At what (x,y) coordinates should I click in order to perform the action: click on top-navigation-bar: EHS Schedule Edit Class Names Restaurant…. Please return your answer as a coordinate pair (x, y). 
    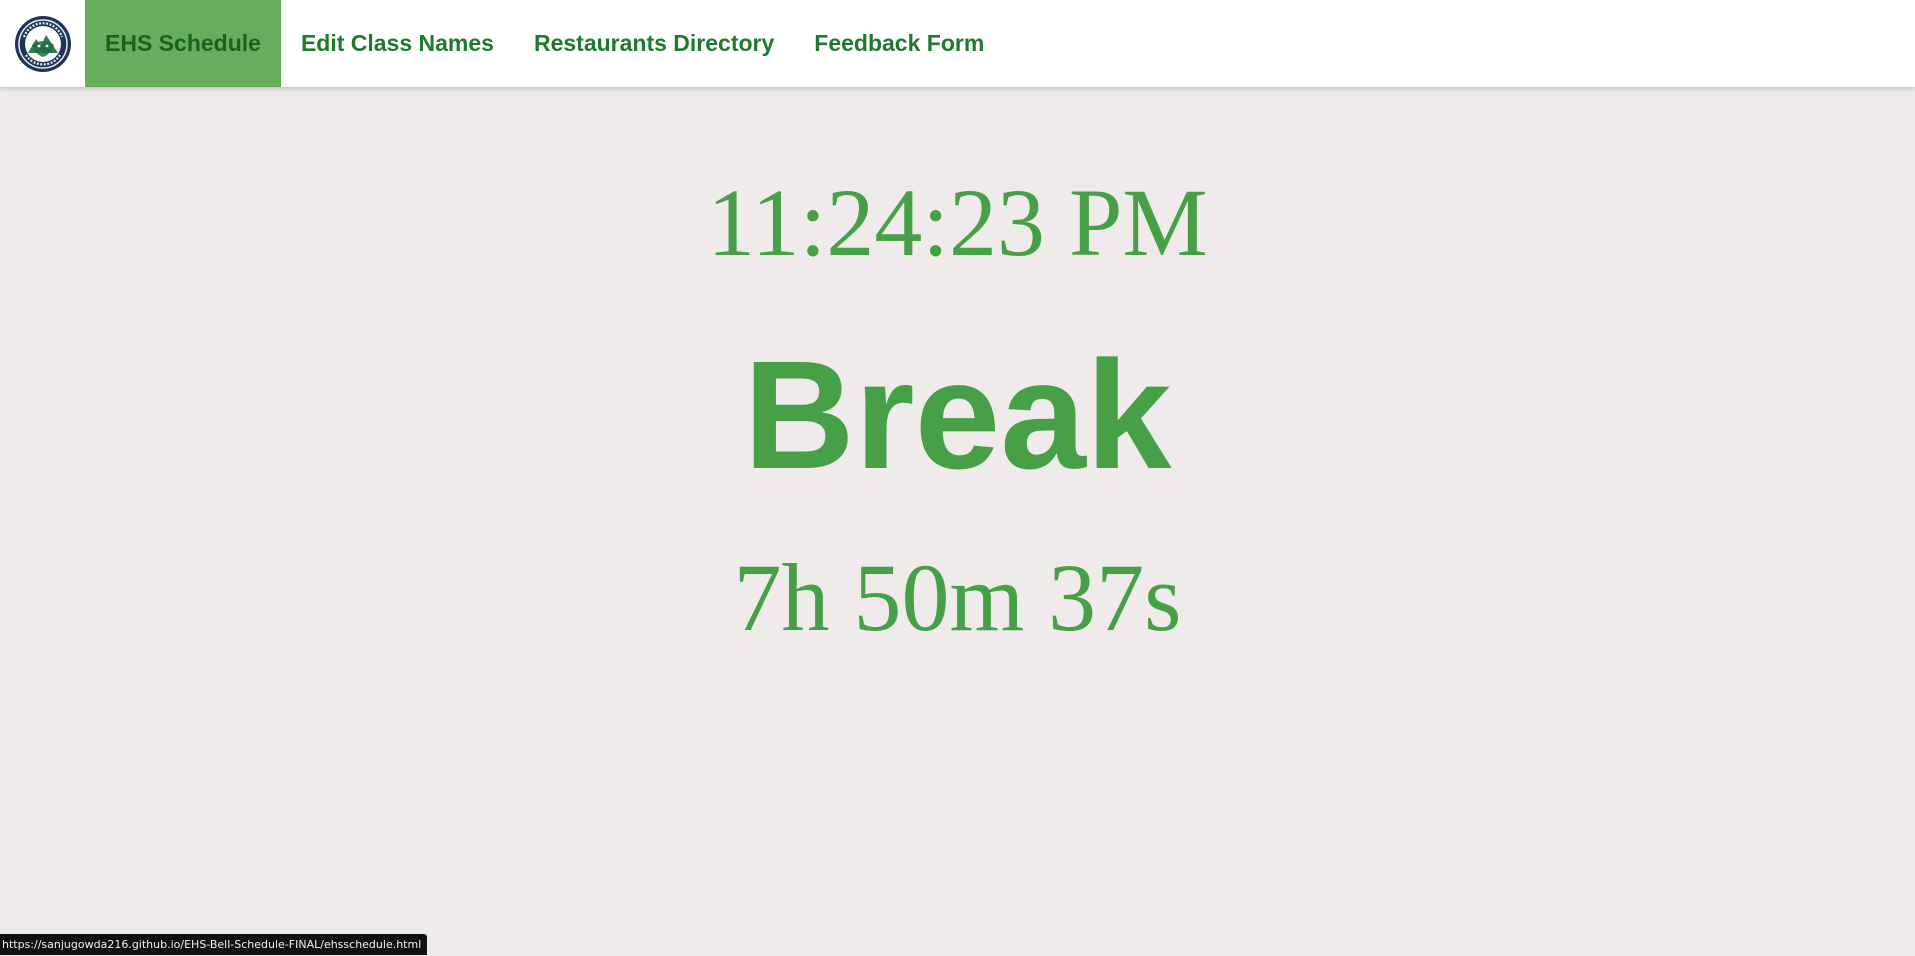
    Looking at the image, I should click on (957, 43).